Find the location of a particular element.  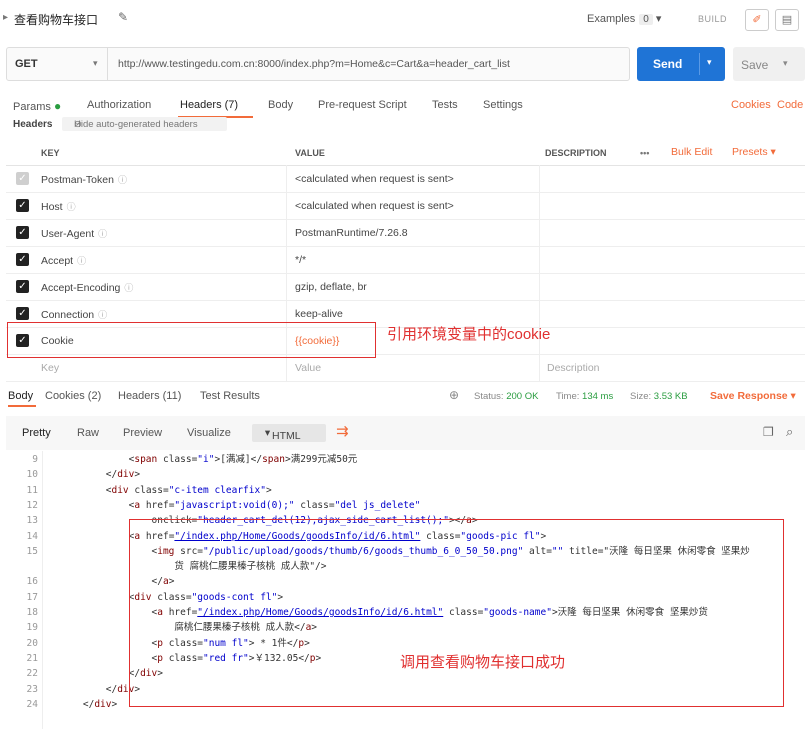

header-key: User-Agent ⓘ is located at coordinates (74, 233).